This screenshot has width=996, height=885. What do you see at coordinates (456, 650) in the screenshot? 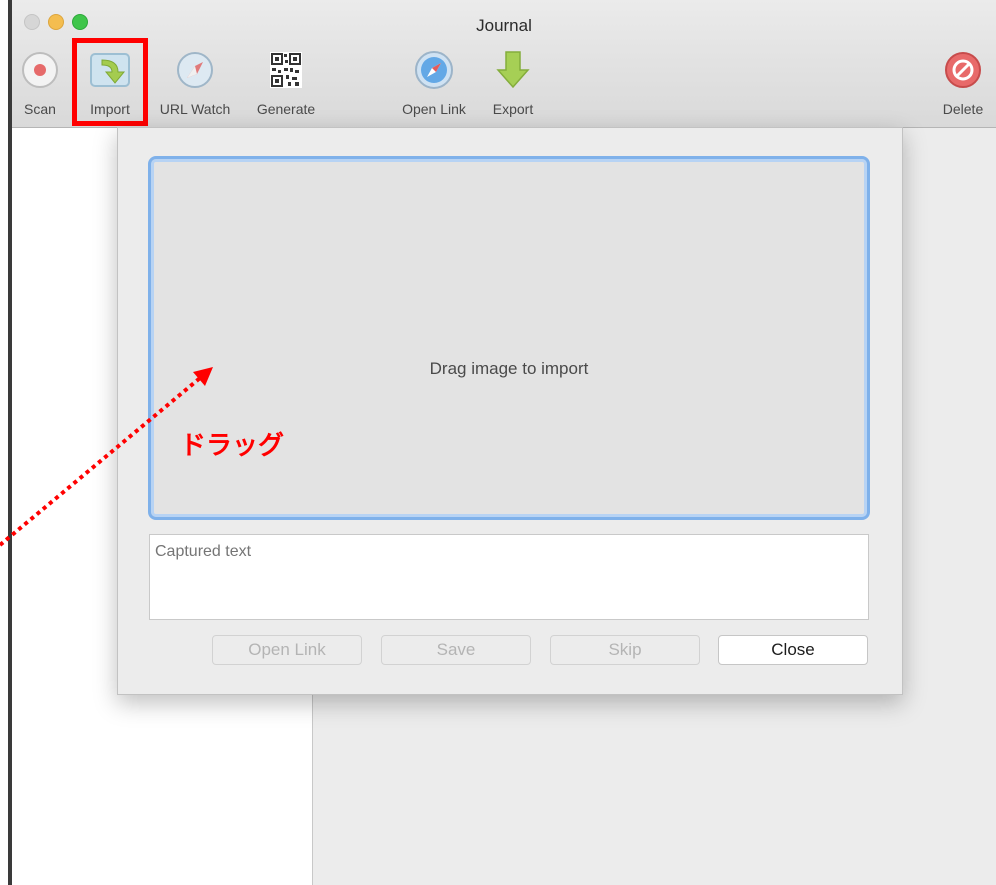
I see `save-button: Save` at bounding box center [456, 650].